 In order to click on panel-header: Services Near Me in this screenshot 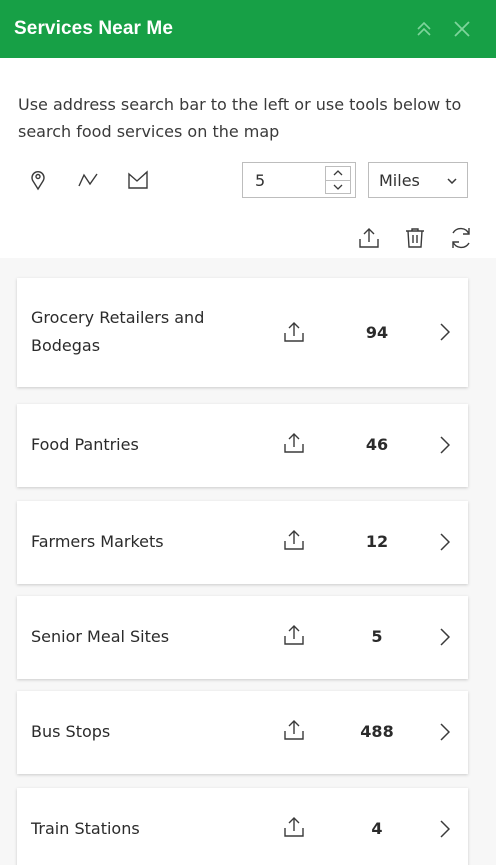, I will do `click(248, 29)`.